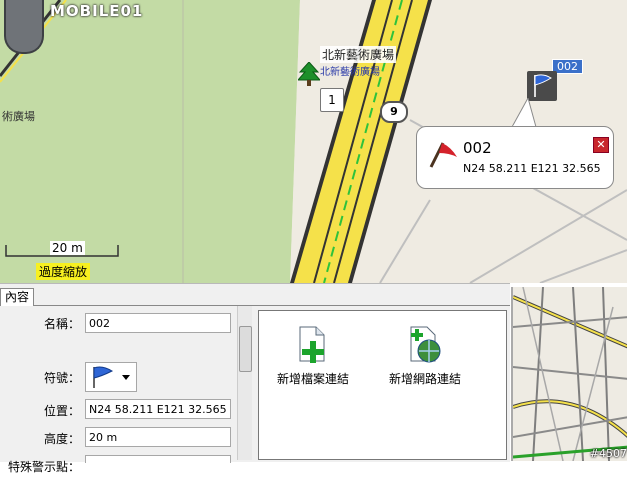  I want to click on close-icon: ✕, so click(601, 145).